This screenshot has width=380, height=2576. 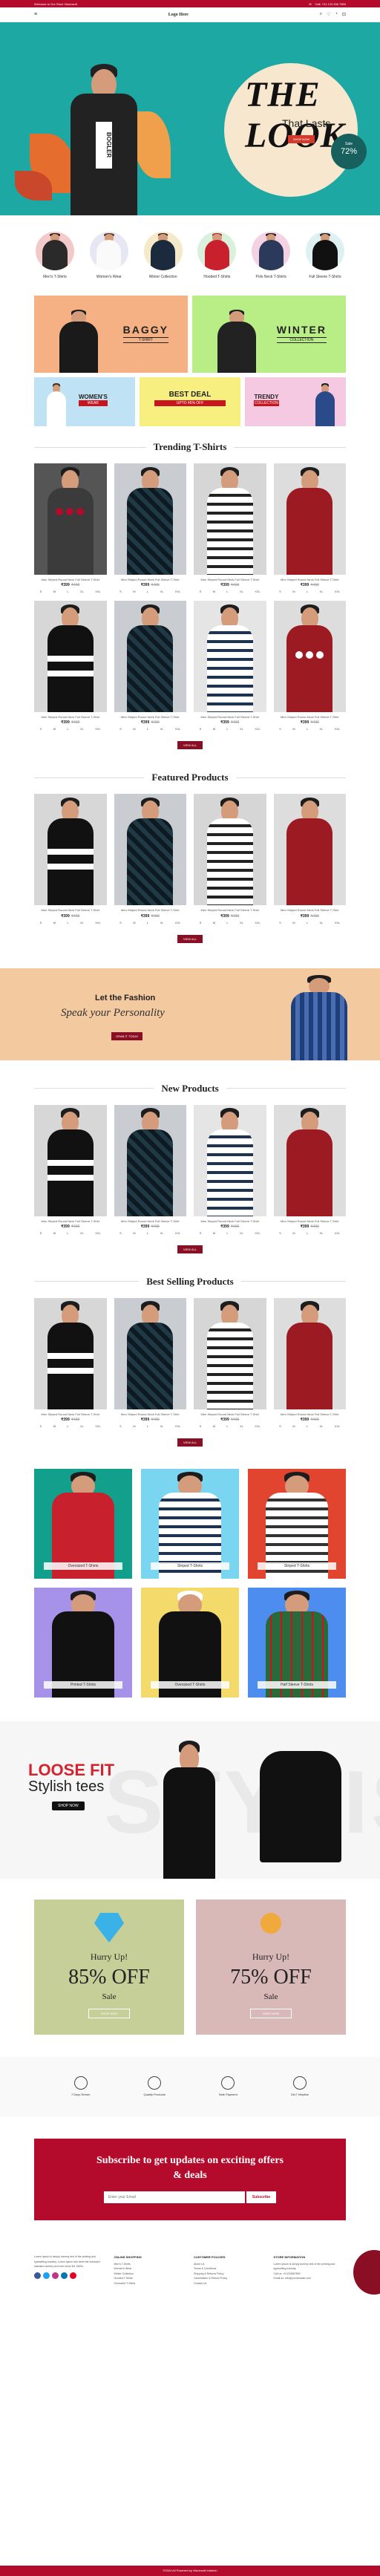 What do you see at coordinates (155, 2083) in the screenshot?
I see `quality-icon` at bounding box center [155, 2083].